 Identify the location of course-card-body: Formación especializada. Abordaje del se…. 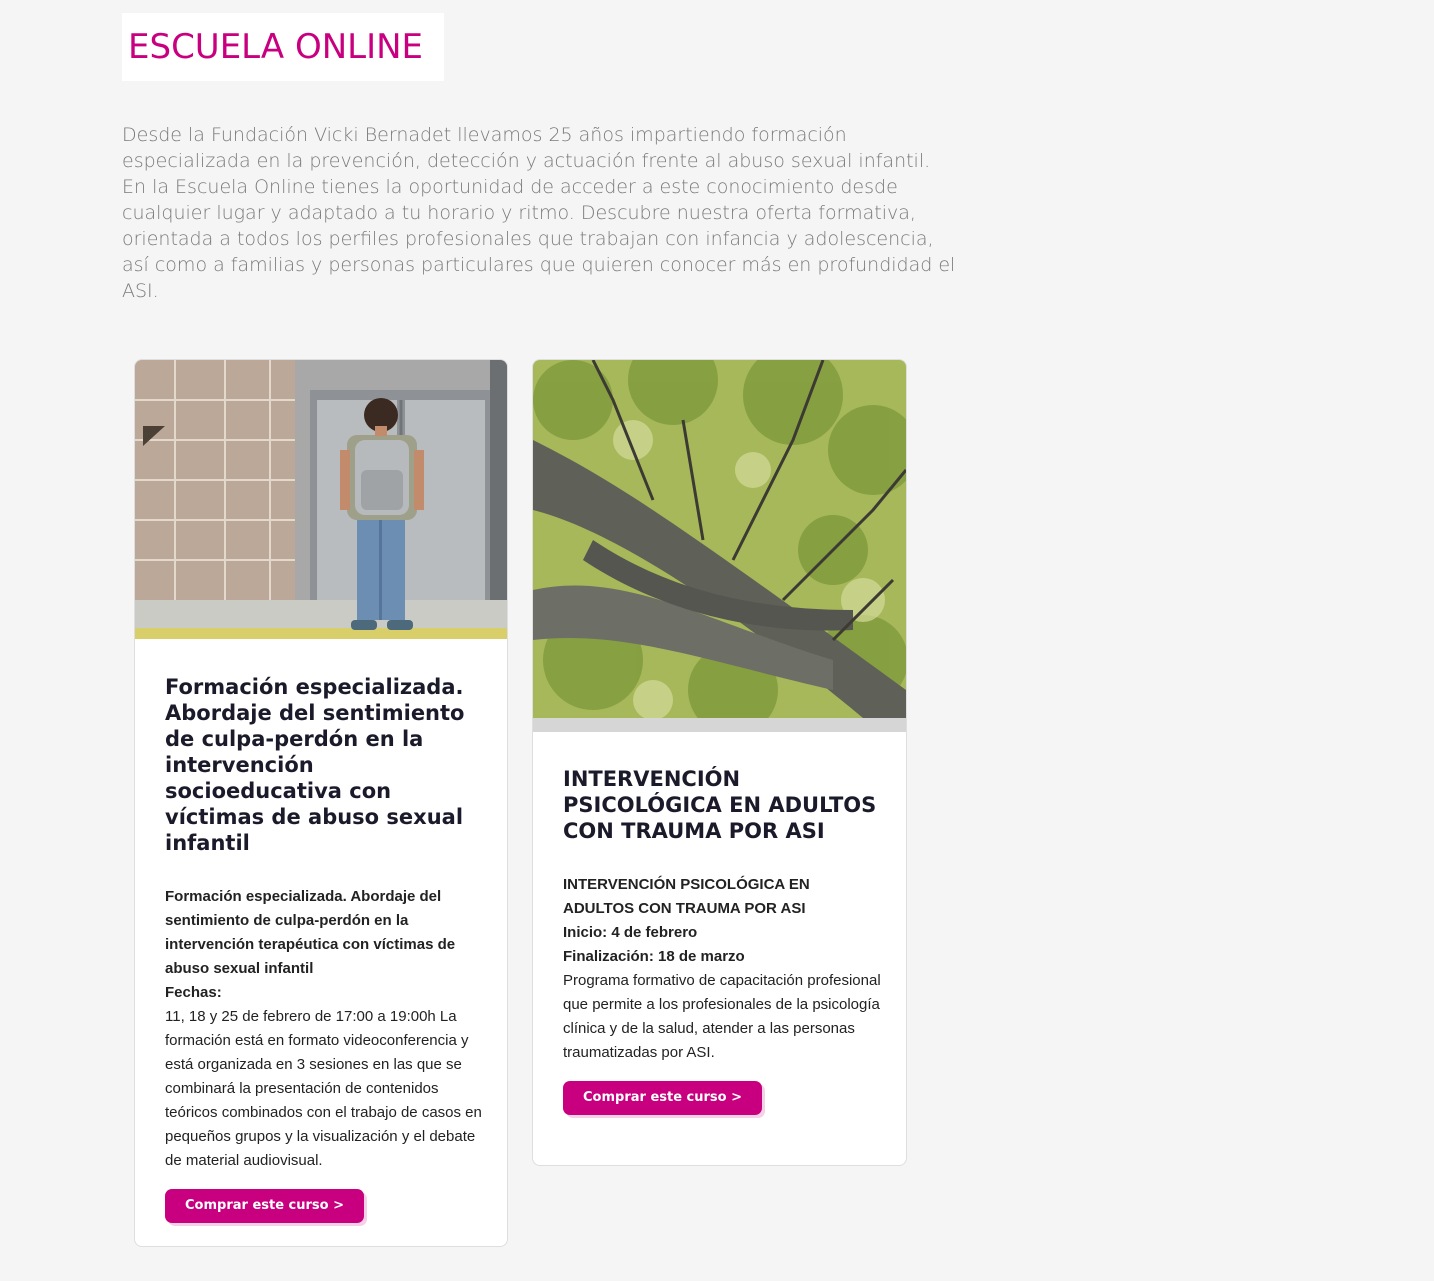
(324, 948).